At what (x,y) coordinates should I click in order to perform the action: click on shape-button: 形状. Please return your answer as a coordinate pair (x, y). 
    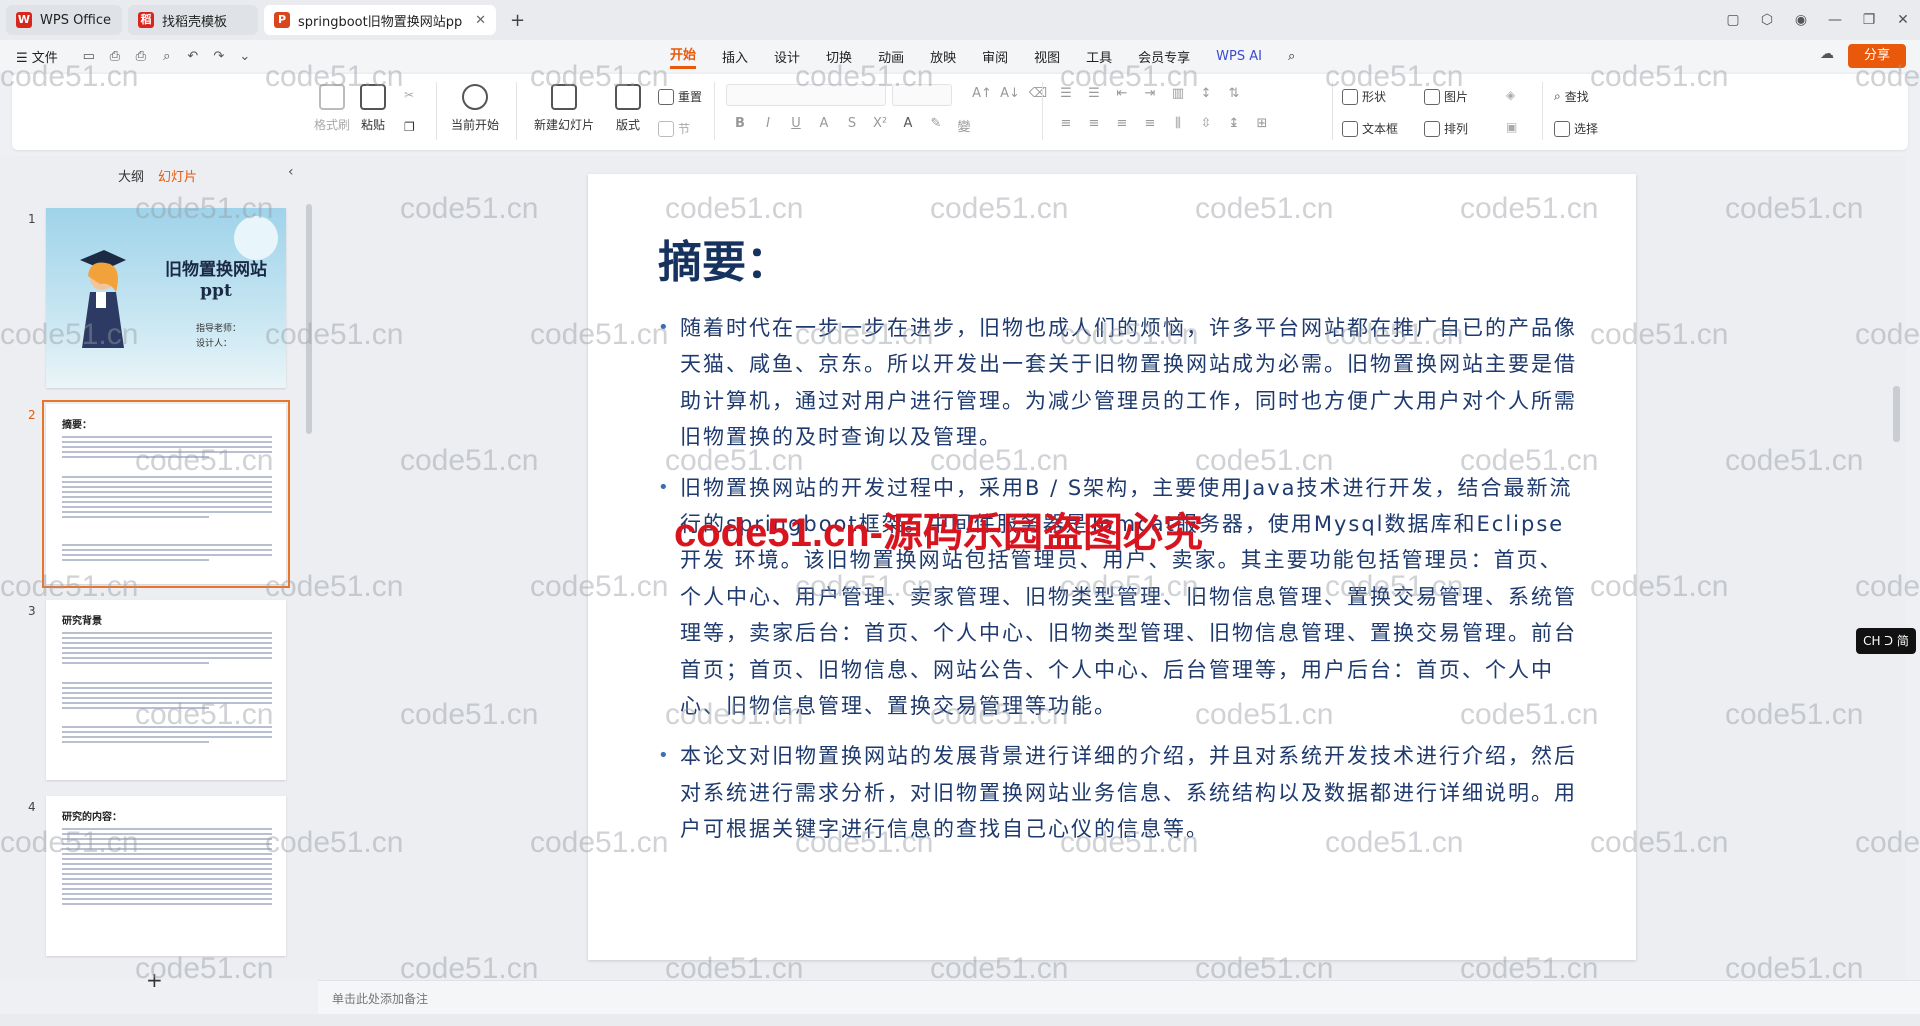
    Looking at the image, I should click on (1364, 96).